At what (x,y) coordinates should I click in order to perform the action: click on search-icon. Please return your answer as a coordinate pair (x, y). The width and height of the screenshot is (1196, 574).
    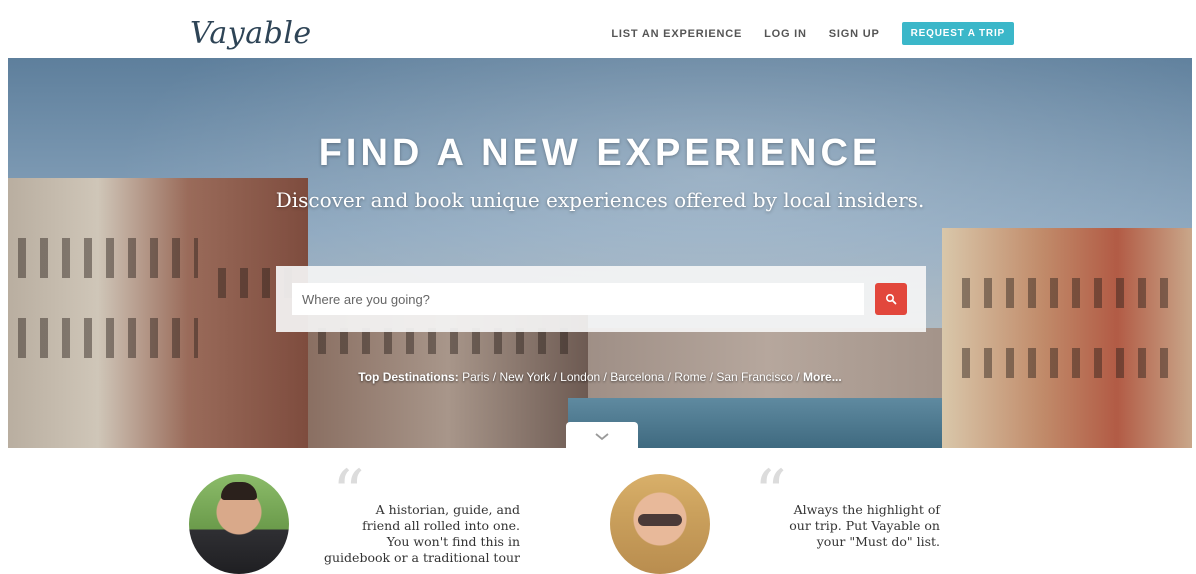
    Looking at the image, I should click on (891, 299).